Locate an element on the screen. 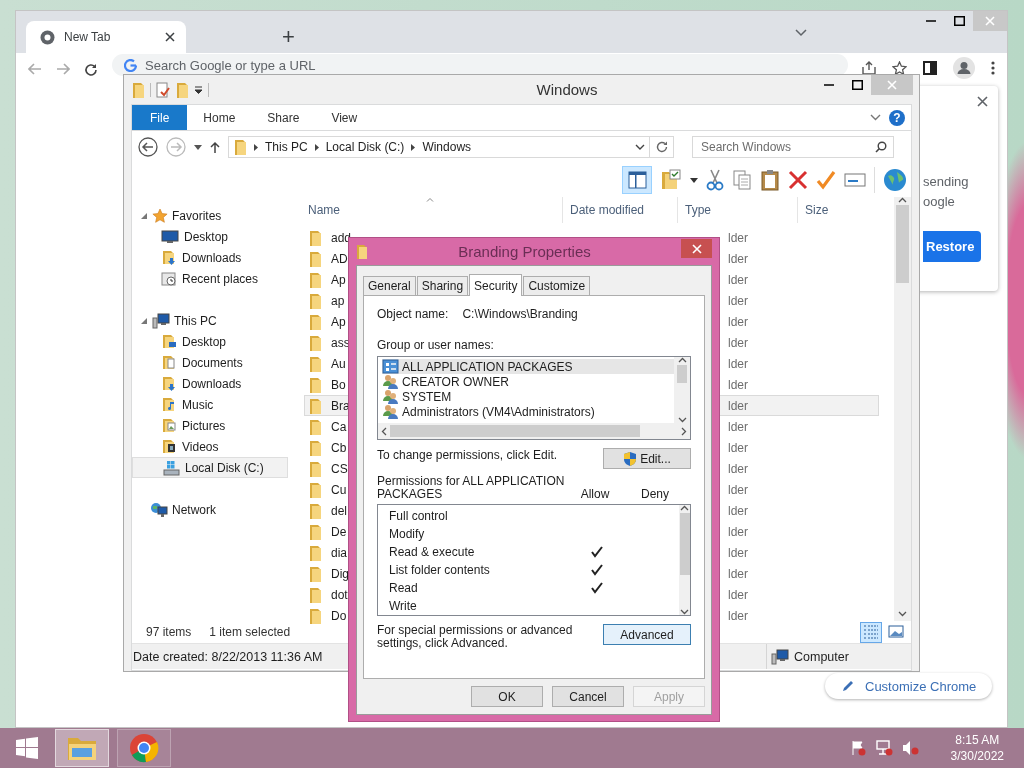 Image resolution: width=1024 pixels, height=768 pixels. card-text: oogle is located at coordinates (939, 202).